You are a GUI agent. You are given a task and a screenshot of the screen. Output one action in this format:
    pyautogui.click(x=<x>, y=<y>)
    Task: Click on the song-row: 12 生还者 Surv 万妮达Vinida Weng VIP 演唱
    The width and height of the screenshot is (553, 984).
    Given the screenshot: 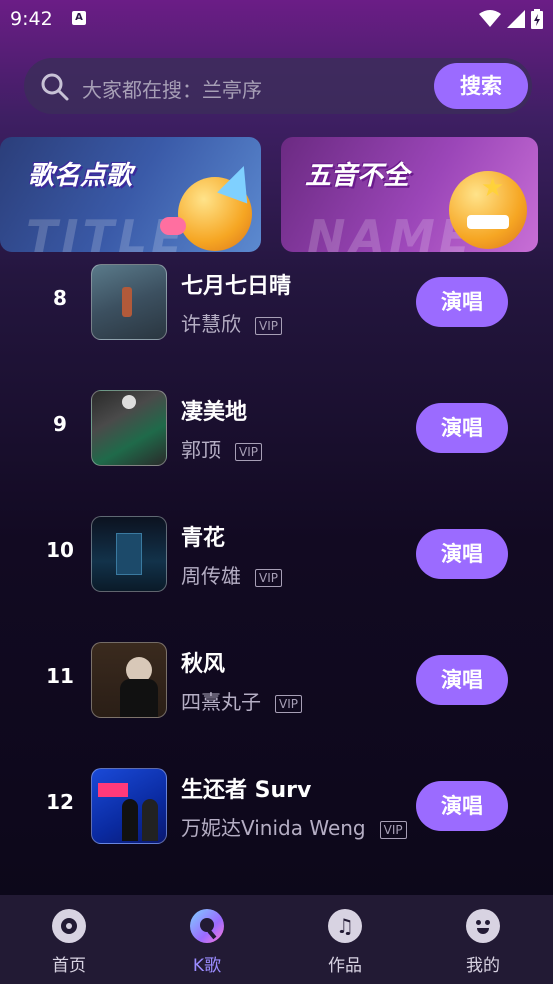 What is the action you would take?
    pyautogui.click(x=276, y=812)
    